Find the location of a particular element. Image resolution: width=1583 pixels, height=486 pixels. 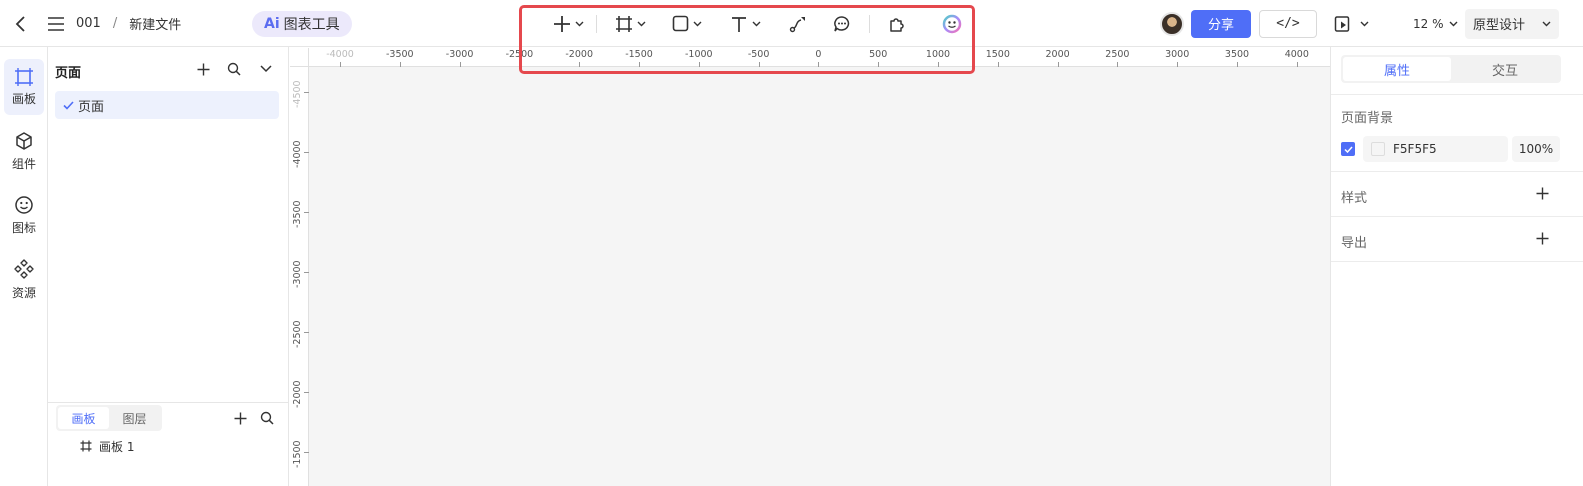

background-opacity-field: 100% is located at coordinates (1536, 149).